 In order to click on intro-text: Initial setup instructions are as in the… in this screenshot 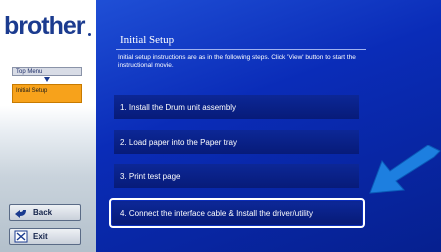, I will do `click(237, 61)`.